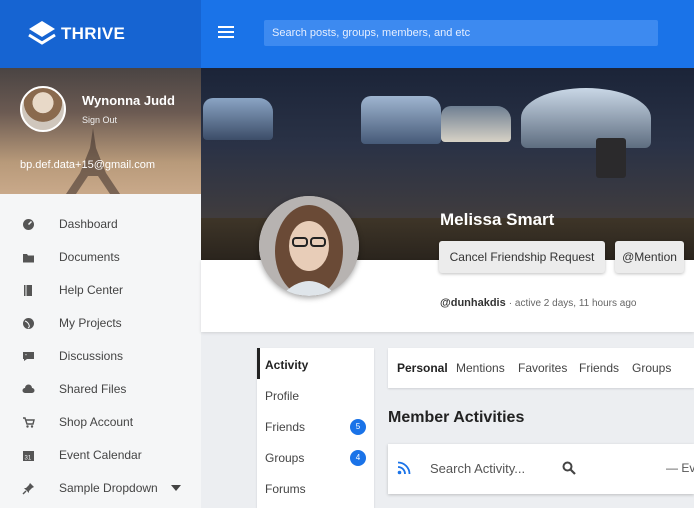 The height and width of the screenshot is (508, 694). Describe the element at coordinates (282, 396) in the screenshot. I see `subnav-item-label: Profile` at that location.